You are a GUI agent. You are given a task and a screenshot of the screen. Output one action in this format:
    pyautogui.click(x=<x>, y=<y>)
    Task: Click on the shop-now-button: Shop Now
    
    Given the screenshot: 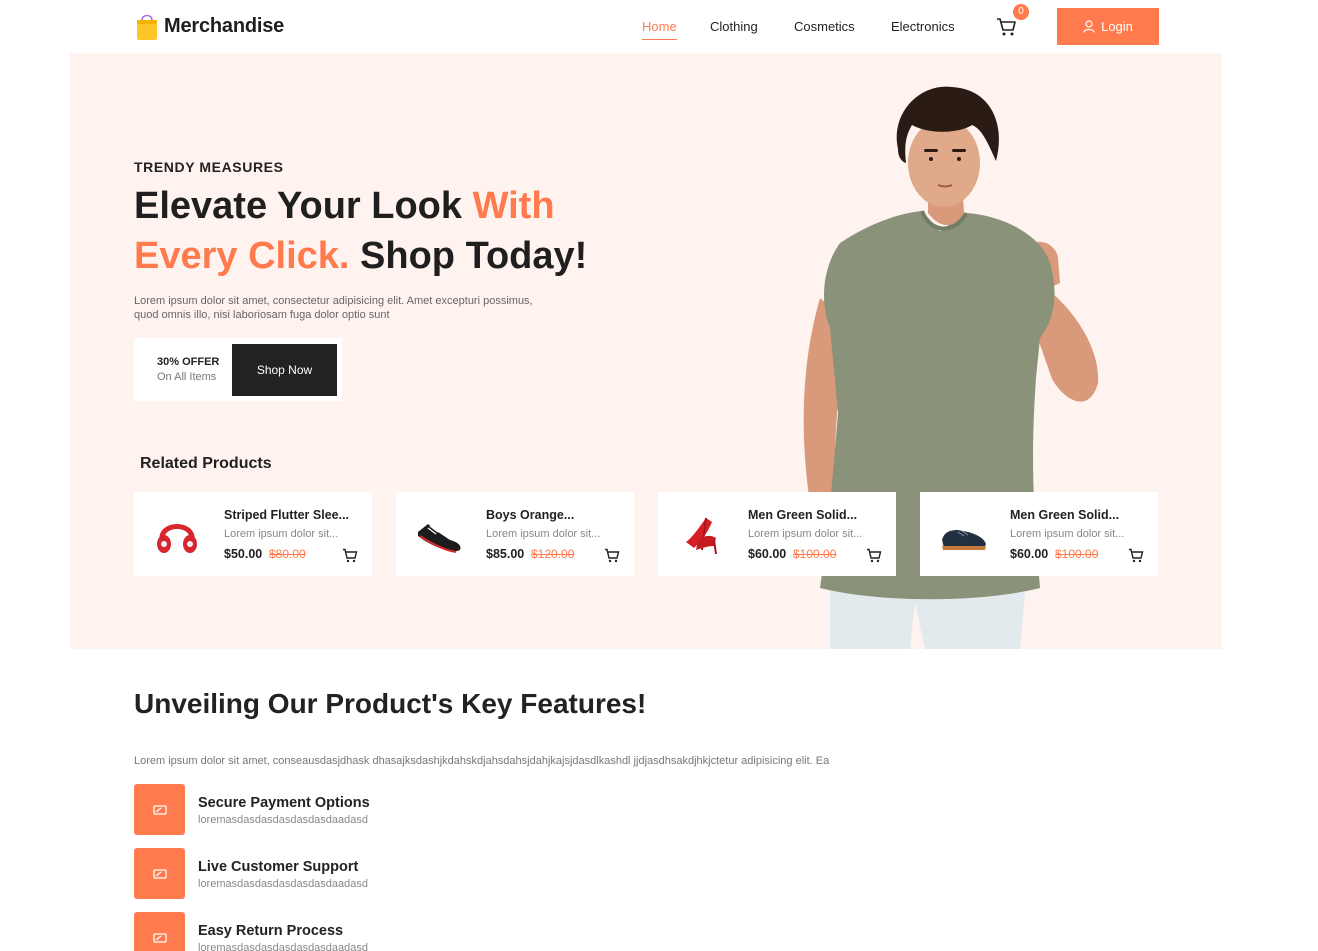 What is the action you would take?
    pyautogui.click(x=284, y=370)
    